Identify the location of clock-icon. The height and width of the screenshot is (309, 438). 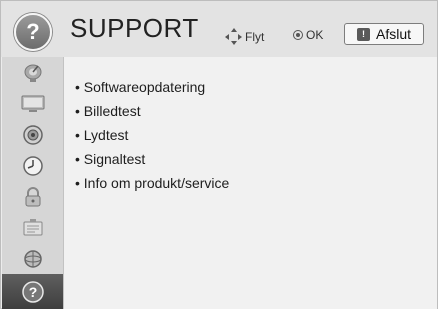
(32, 165).